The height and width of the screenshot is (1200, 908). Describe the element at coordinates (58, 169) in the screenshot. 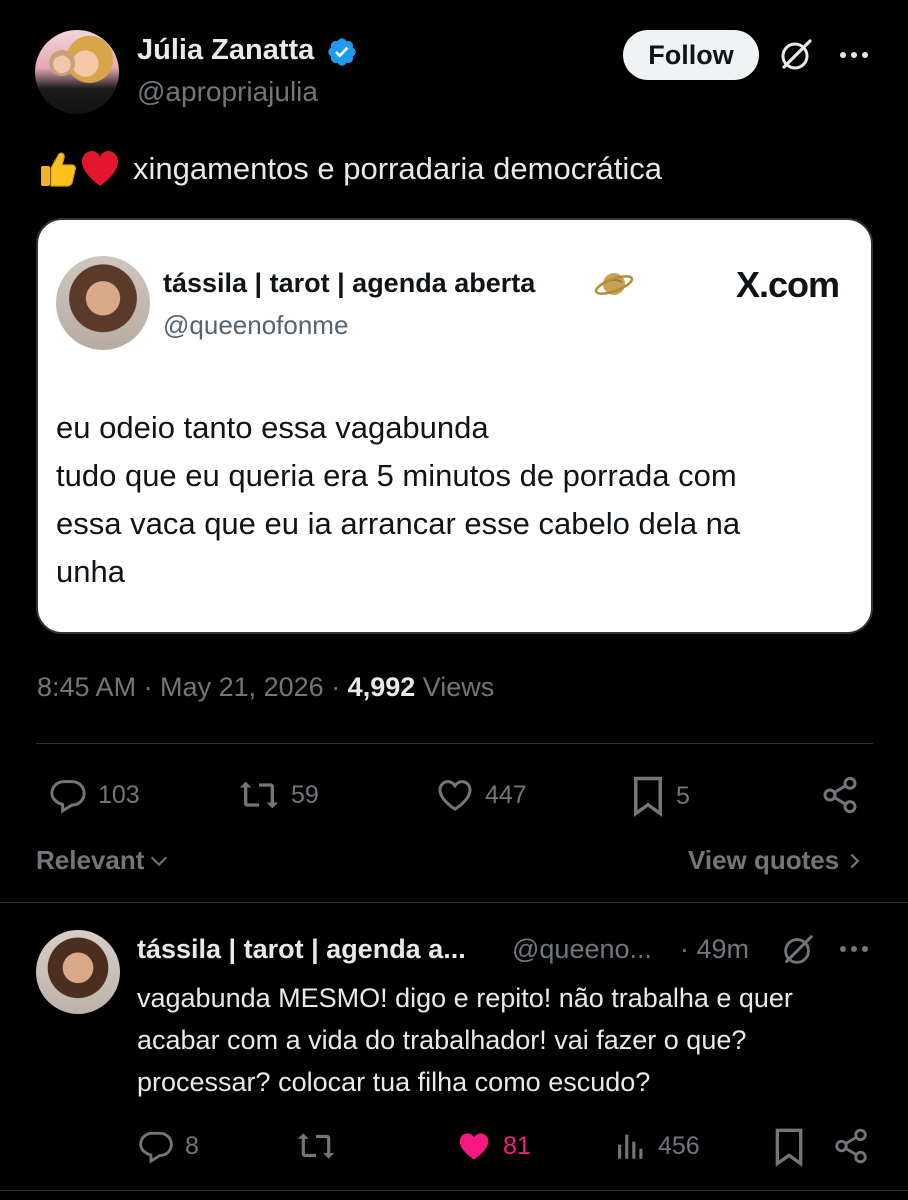

I see `thumbs-up-icon` at that location.